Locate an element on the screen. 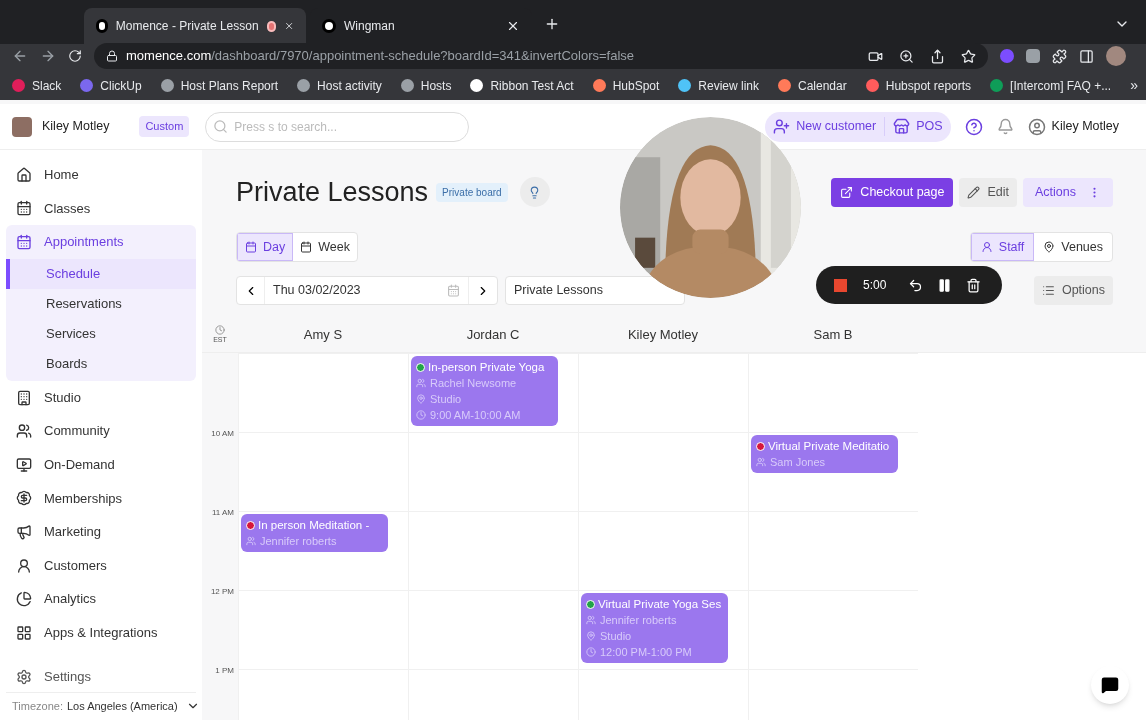  side-panel-icon is located at coordinates (1086, 56).